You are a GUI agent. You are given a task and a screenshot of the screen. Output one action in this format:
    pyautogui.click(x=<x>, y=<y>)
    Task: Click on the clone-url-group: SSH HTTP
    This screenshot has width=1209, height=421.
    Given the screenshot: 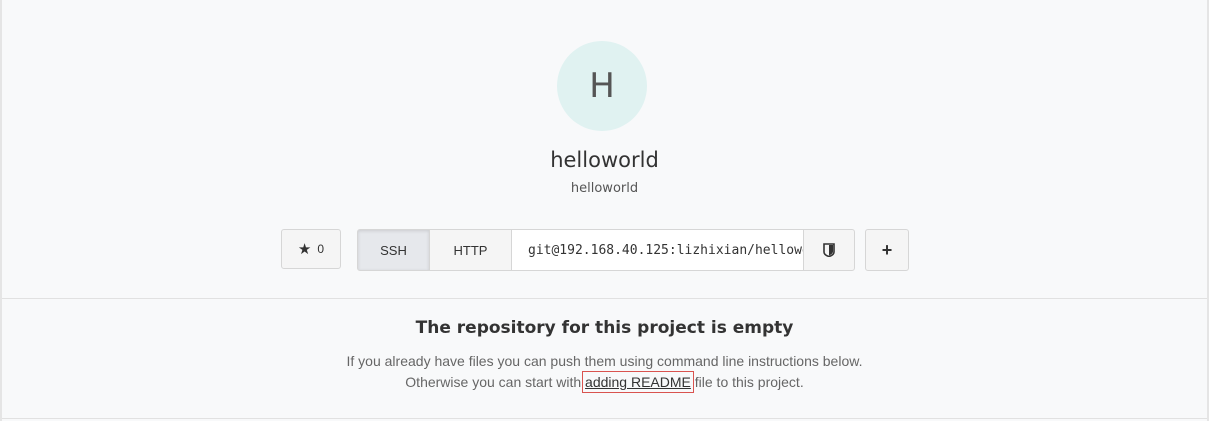 What is the action you would take?
    pyautogui.click(x=606, y=250)
    